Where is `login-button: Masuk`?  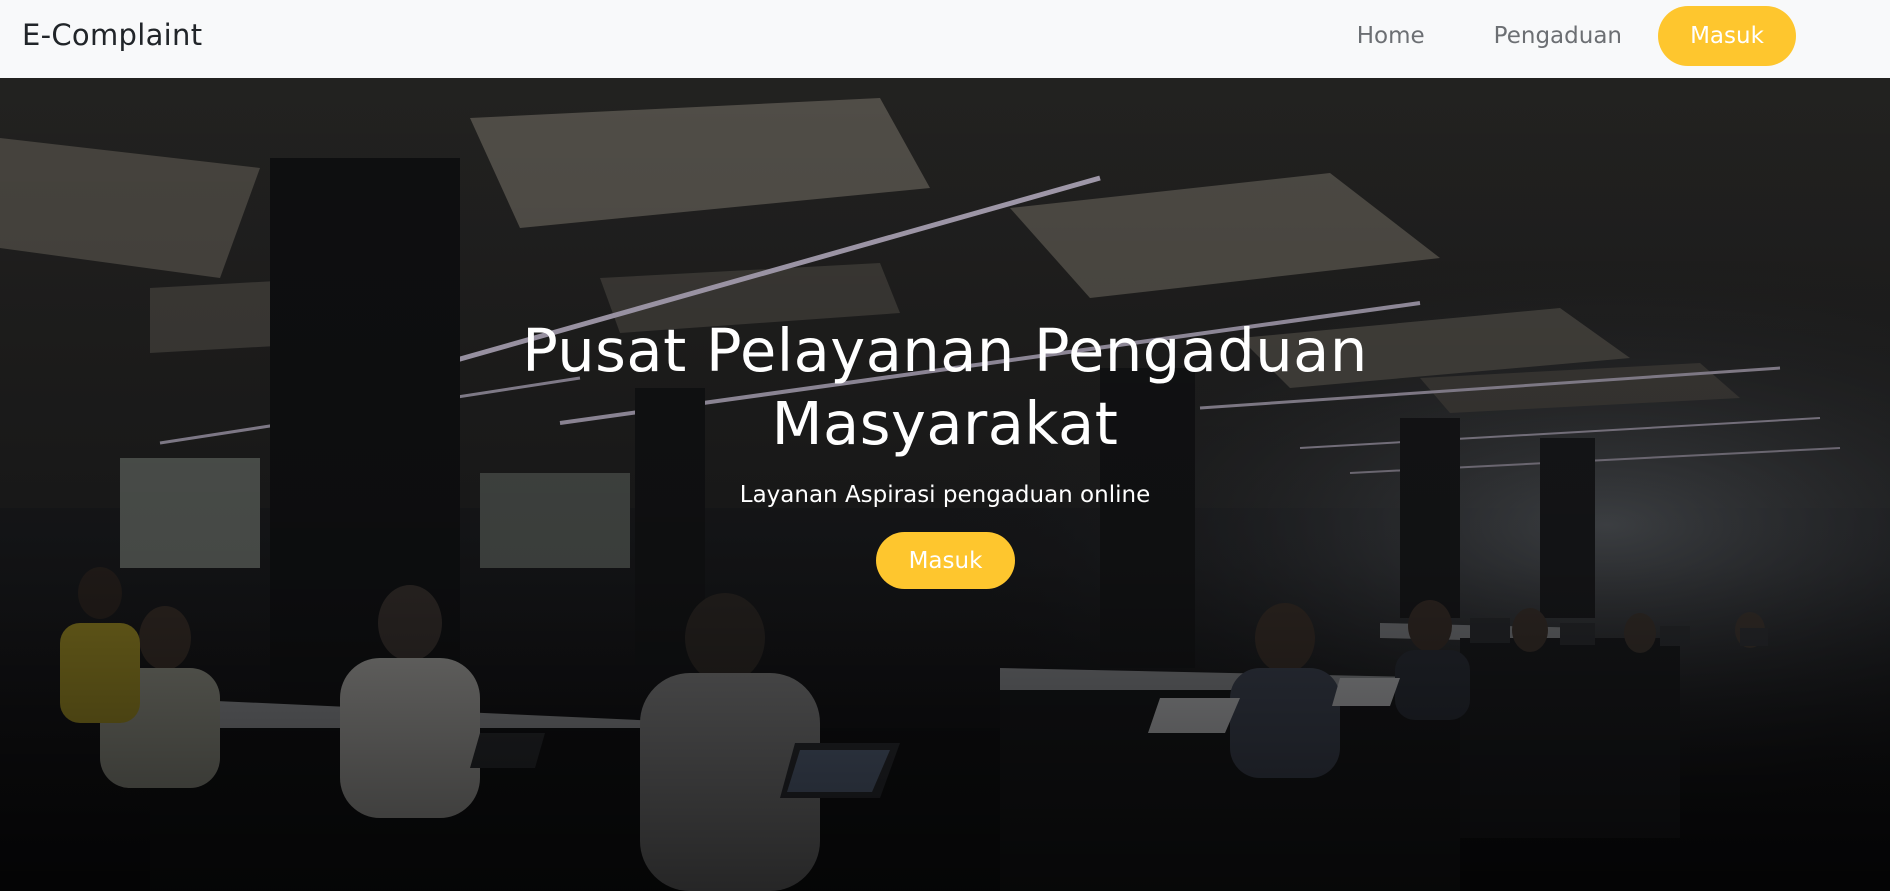
login-button: Masuk is located at coordinates (1727, 36).